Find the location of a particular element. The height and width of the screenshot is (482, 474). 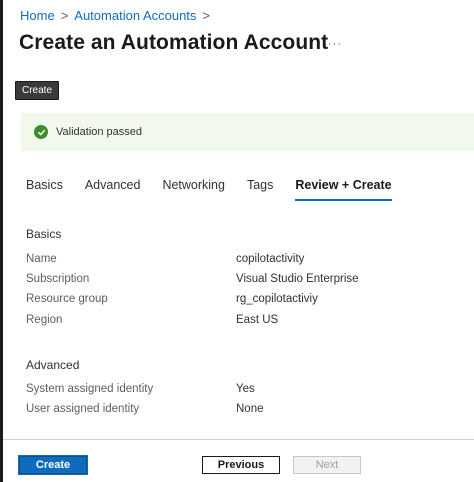

tab-basics: Basics is located at coordinates (44, 189).